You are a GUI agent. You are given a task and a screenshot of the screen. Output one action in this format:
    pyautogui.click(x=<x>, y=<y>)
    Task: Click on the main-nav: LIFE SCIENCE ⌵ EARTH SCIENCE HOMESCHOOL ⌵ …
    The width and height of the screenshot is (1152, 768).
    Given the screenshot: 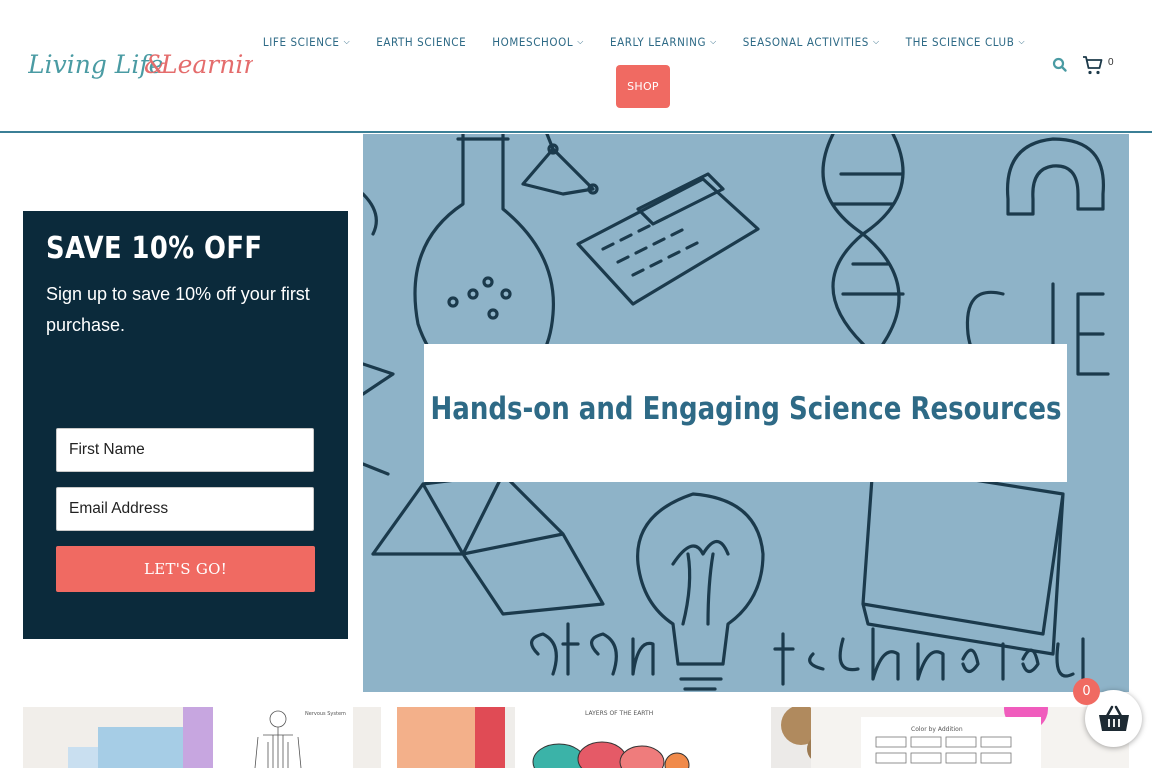 What is the action you would take?
    pyautogui.click(x=644, y=42)
    